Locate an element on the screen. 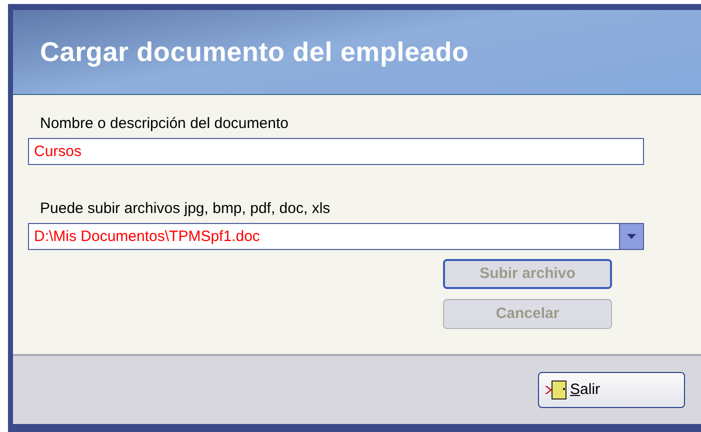  window-title: Cargar documento del empleado is located at coordinates (254, 52).